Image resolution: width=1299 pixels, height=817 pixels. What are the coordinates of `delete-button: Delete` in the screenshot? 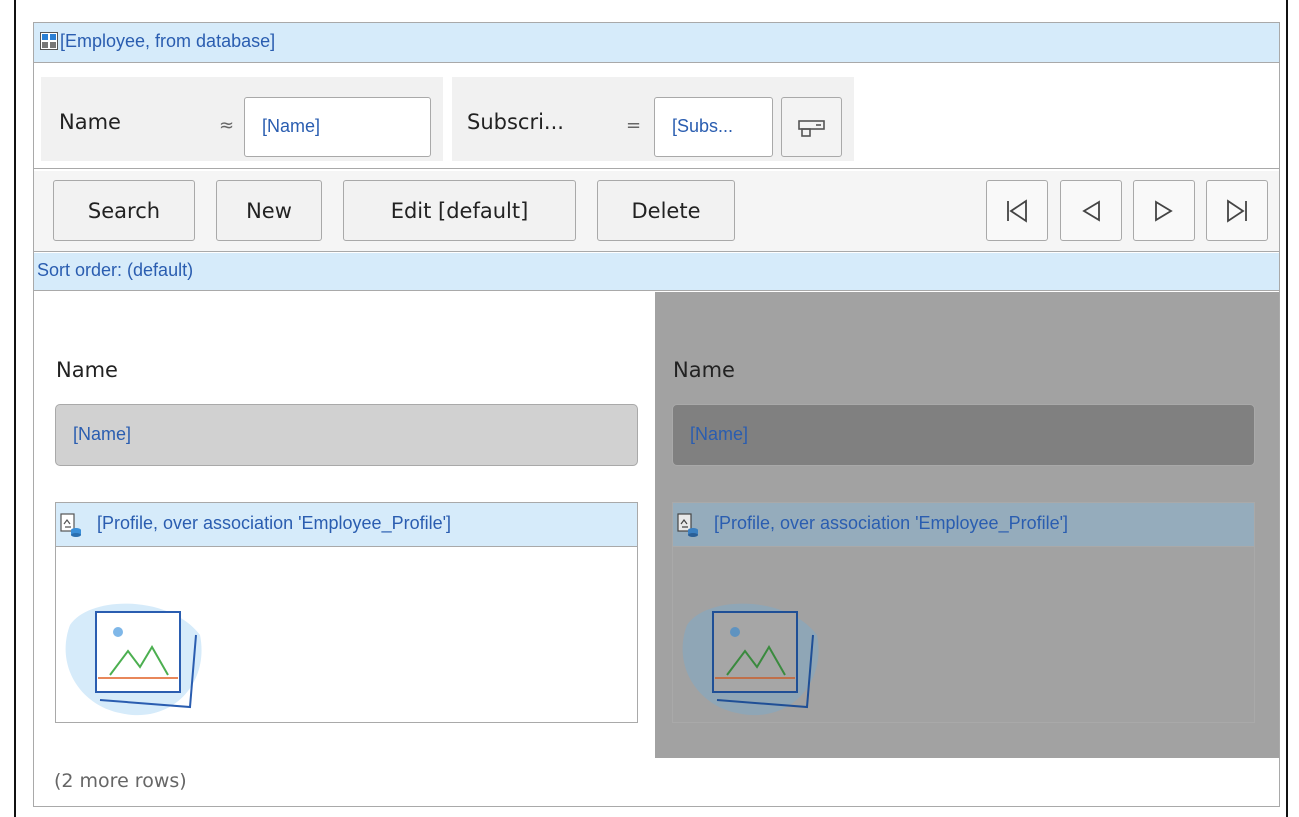 It's located at (666, 210).